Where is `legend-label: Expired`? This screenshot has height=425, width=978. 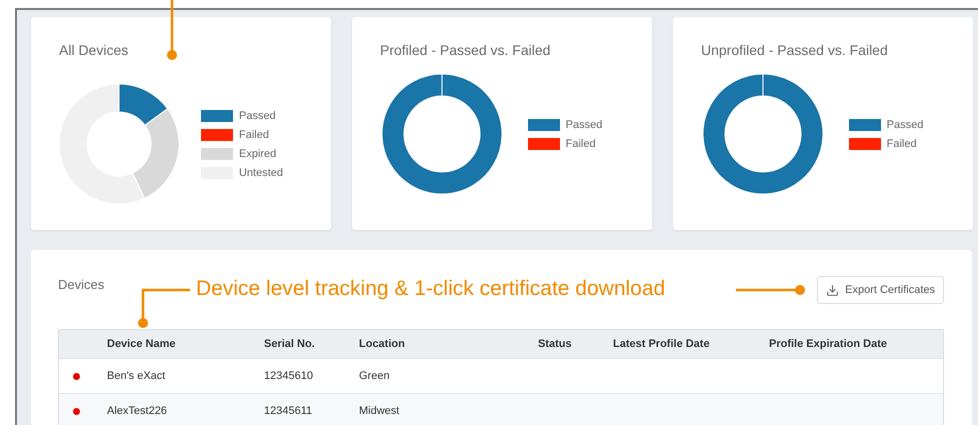 legend-label: Expired is located at coordinates (257, 154).